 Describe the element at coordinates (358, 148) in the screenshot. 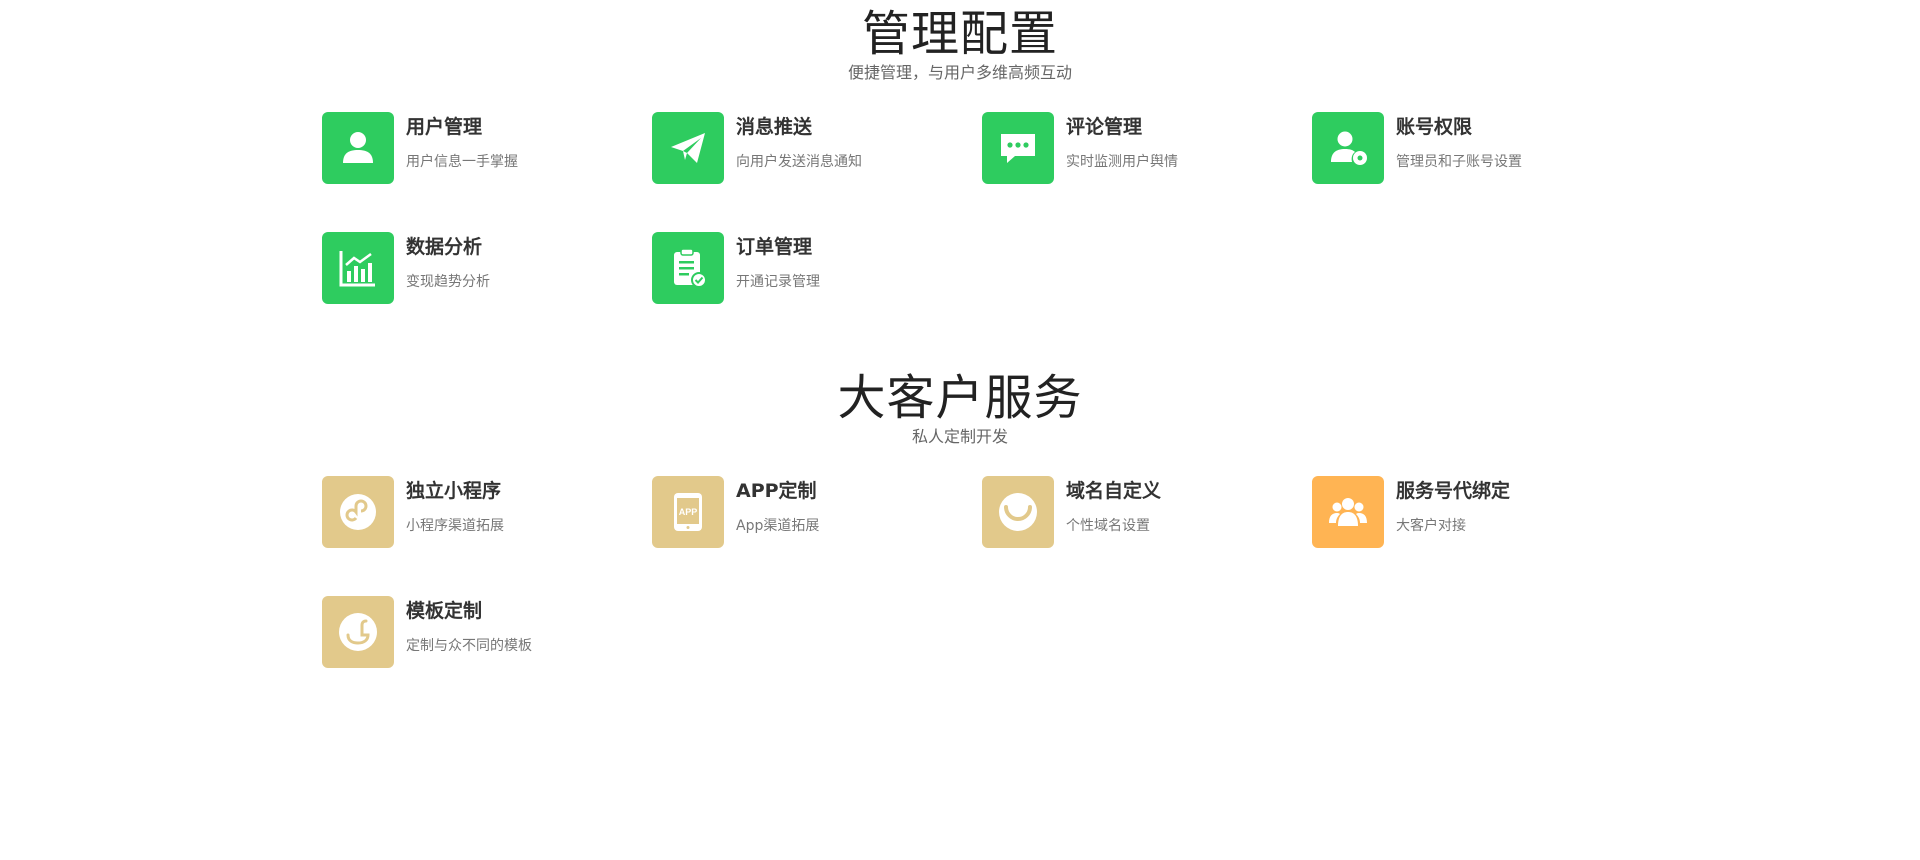

I see `user-icon` at that location.